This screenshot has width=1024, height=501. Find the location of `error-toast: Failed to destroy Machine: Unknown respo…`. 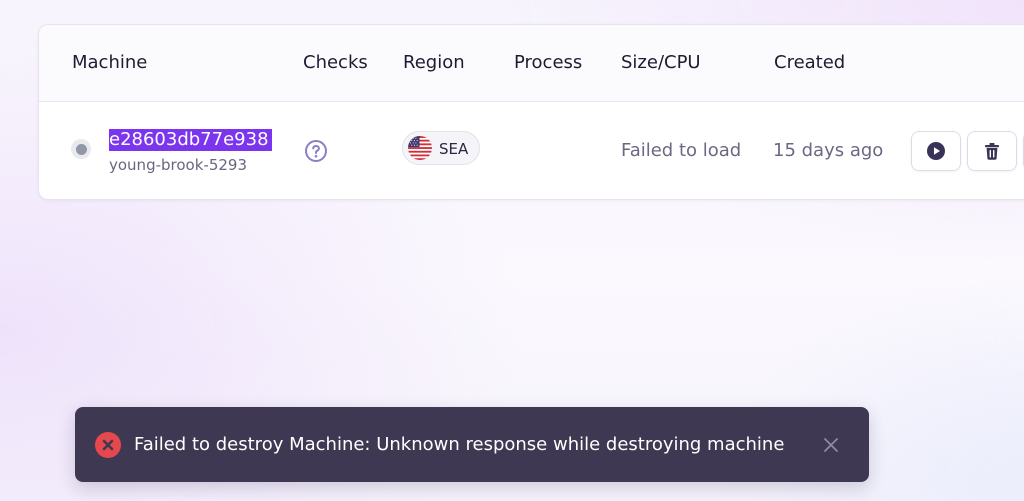

error-toast: Failed to destroy Machine: Unknown respo… is located at coordinates (472, 444).